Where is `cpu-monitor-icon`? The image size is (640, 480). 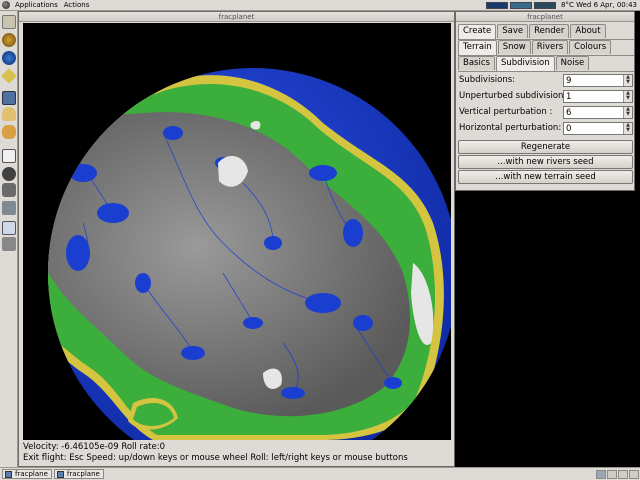 cpu-monitor-icon is located at coordinates (497, 5).